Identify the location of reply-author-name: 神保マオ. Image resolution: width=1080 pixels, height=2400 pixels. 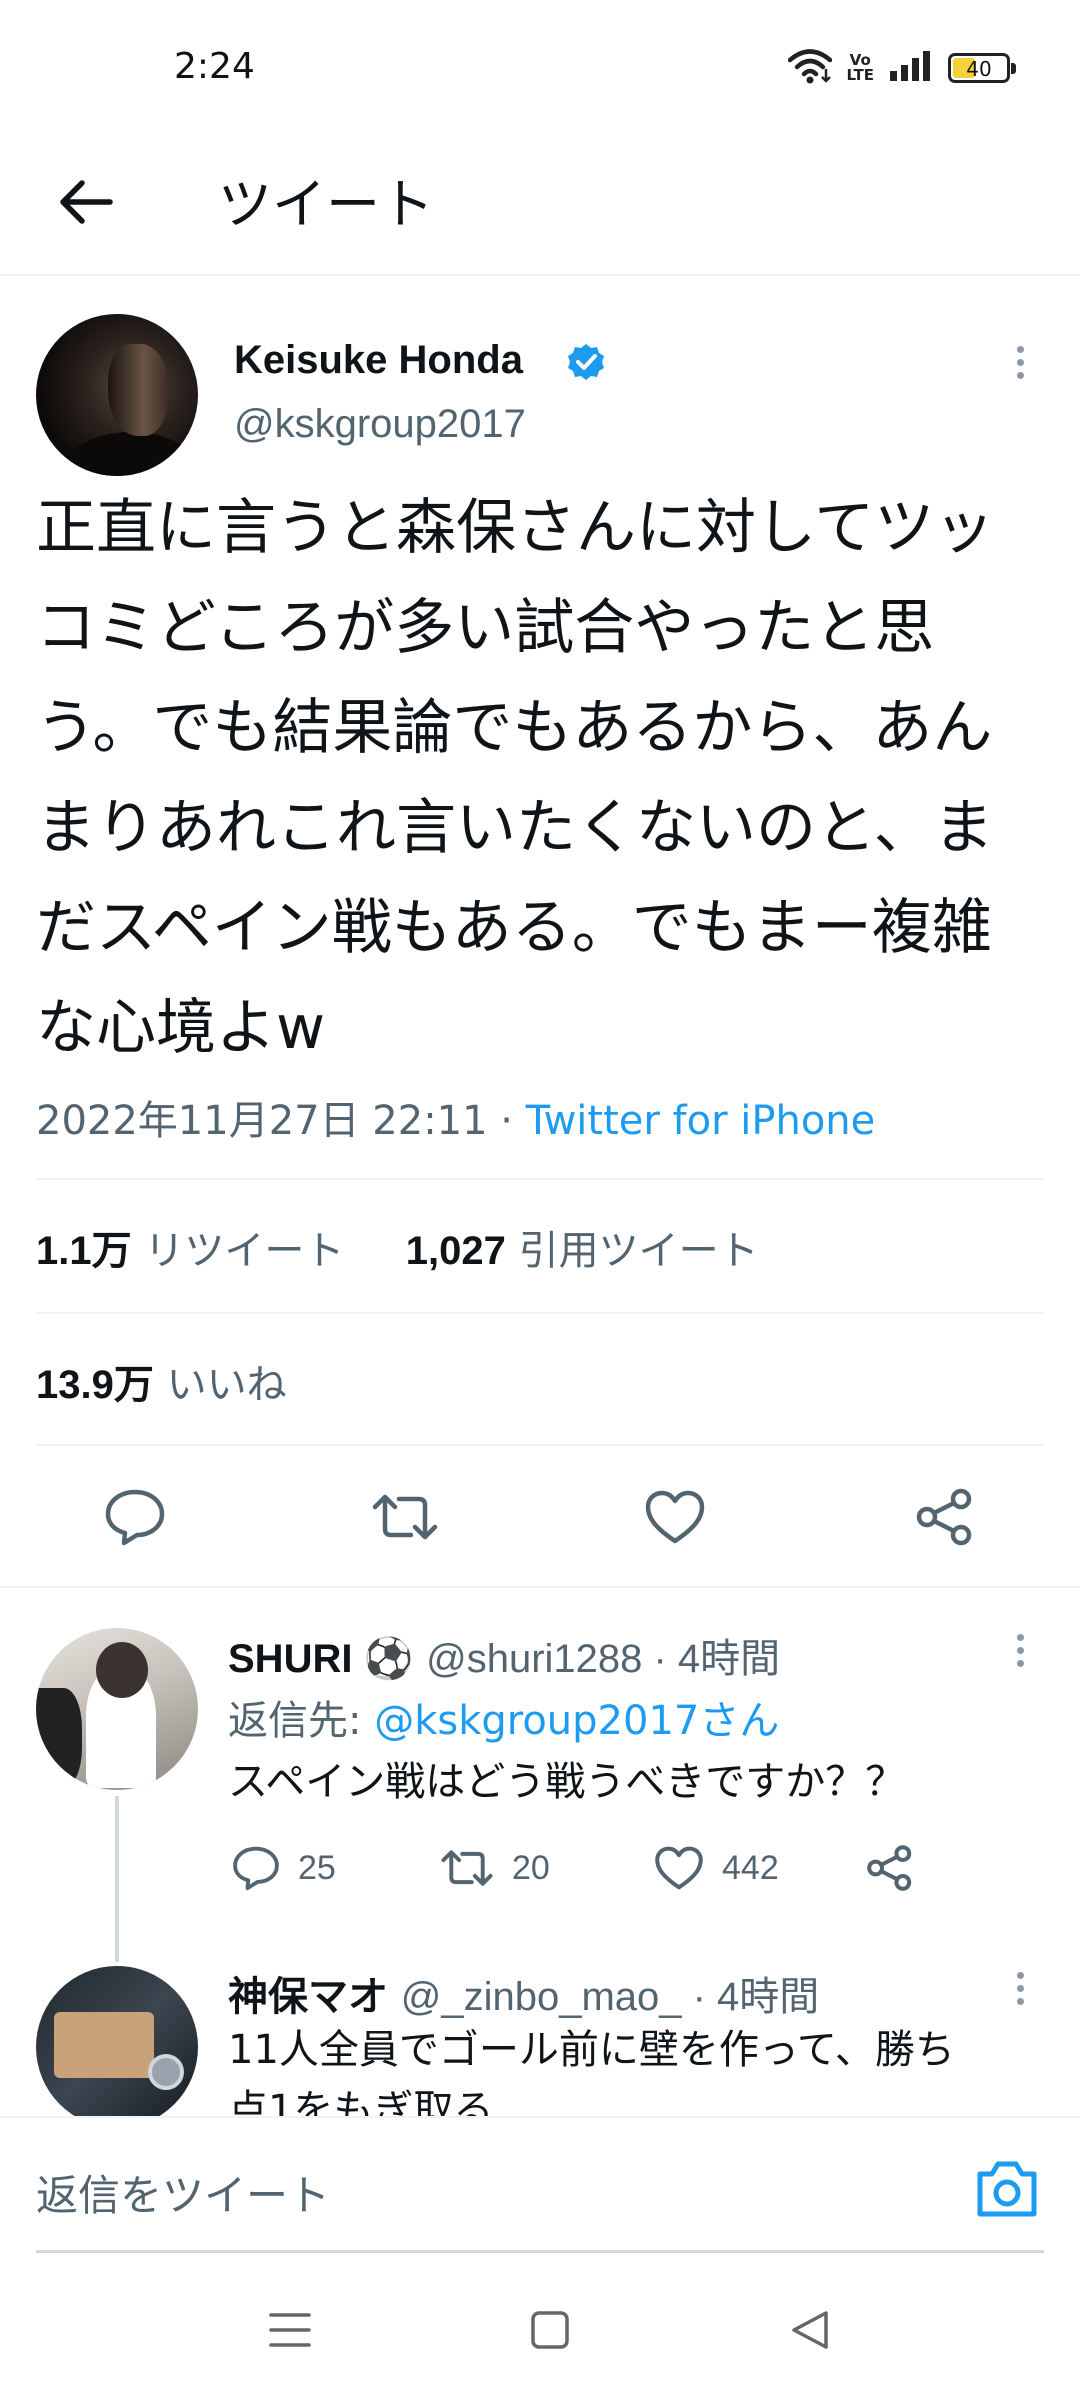
(308, 1997).